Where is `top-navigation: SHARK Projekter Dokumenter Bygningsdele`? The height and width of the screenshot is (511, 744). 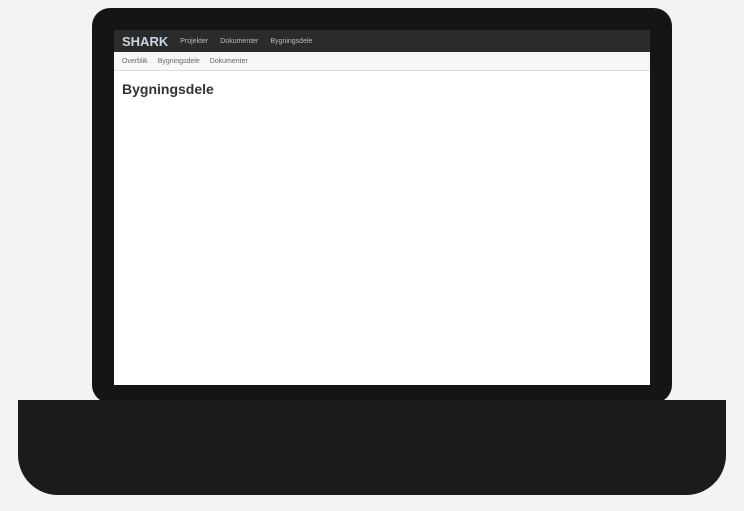
top-navigation: SHARK Projekter Dokumenter Bygningsdele is located at coordinates (382, 41).